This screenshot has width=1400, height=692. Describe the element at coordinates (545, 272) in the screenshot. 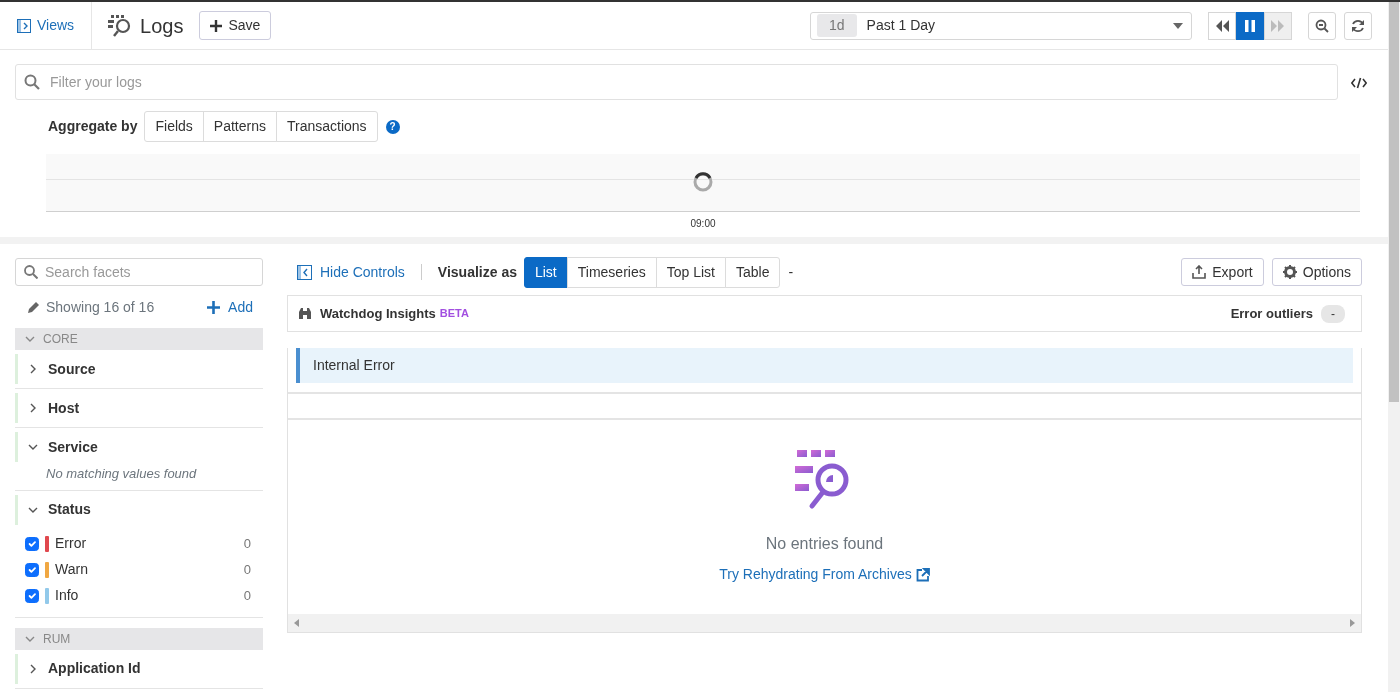

I see `visualization-tab: List` at that location.